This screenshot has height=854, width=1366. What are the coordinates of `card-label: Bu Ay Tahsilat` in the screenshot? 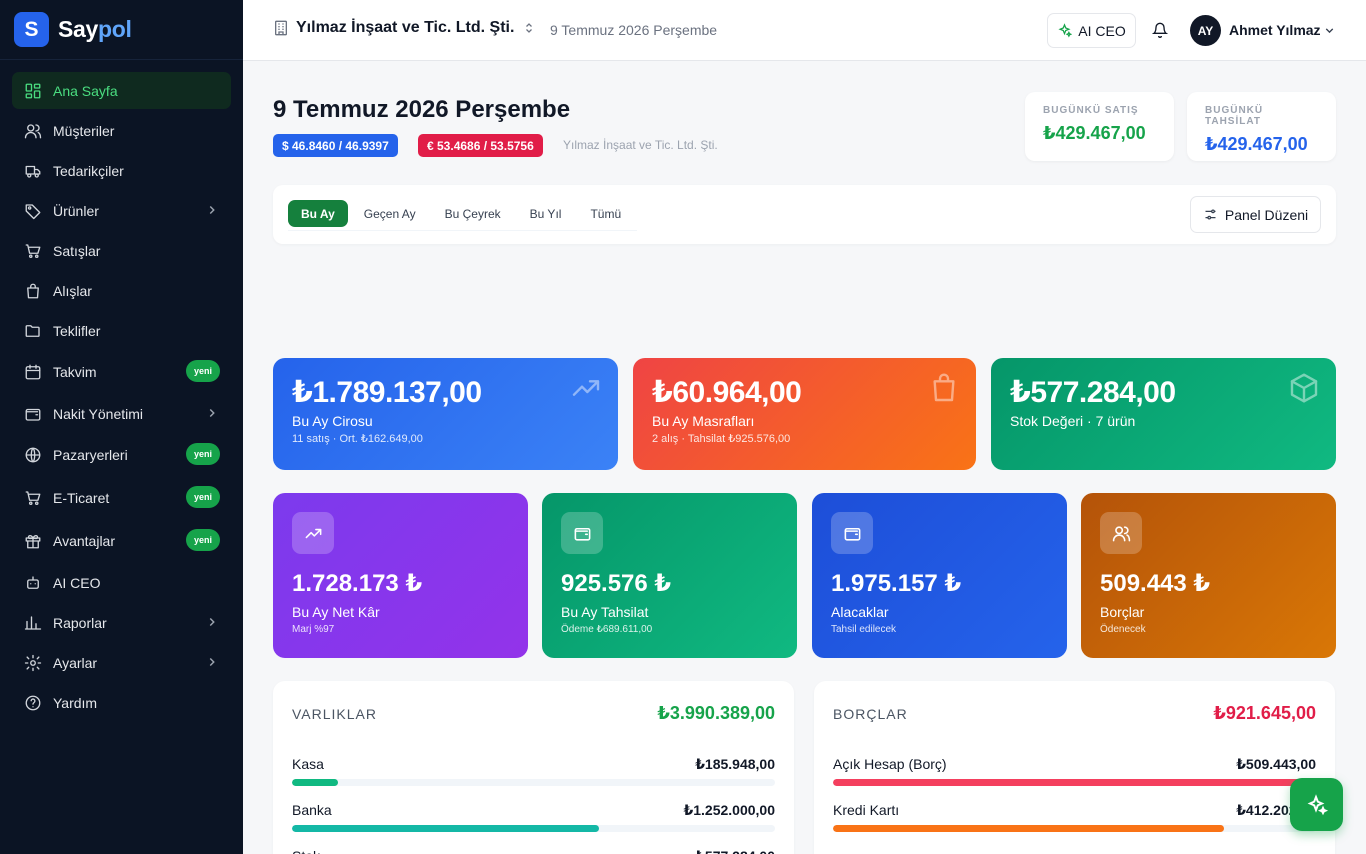 It's located at (605, 612).